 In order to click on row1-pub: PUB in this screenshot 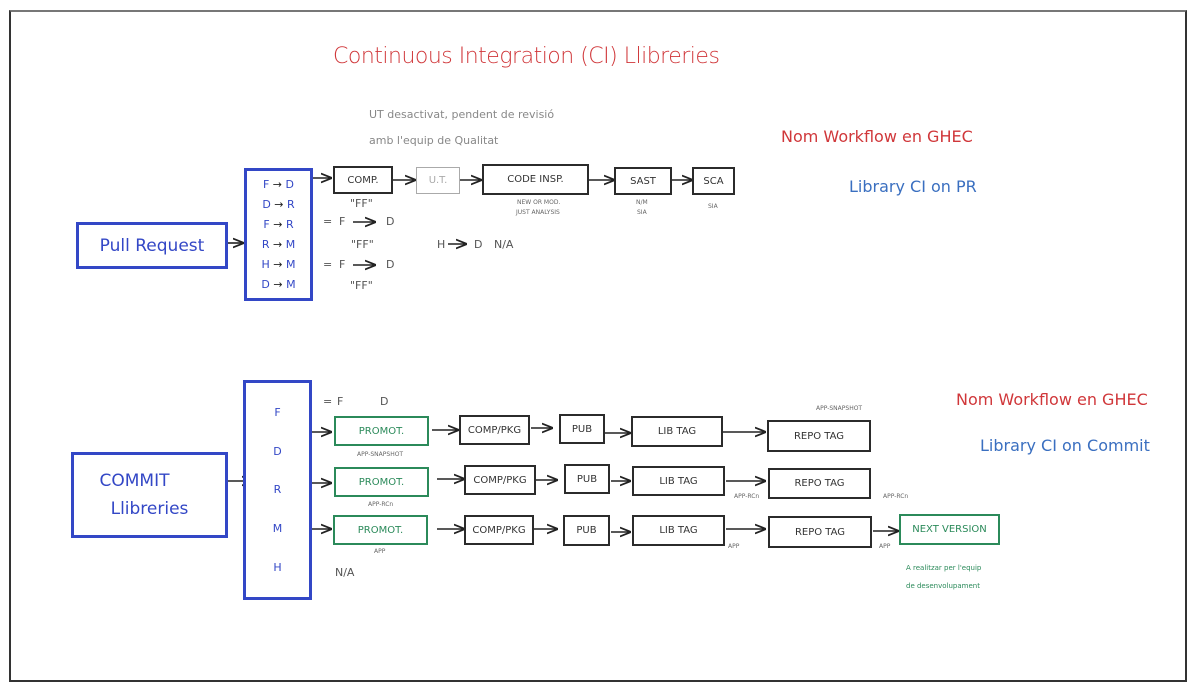, I will do `click(582, 429)`.